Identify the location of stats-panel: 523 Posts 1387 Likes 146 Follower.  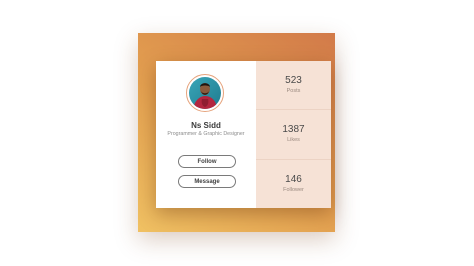
(293, 134).